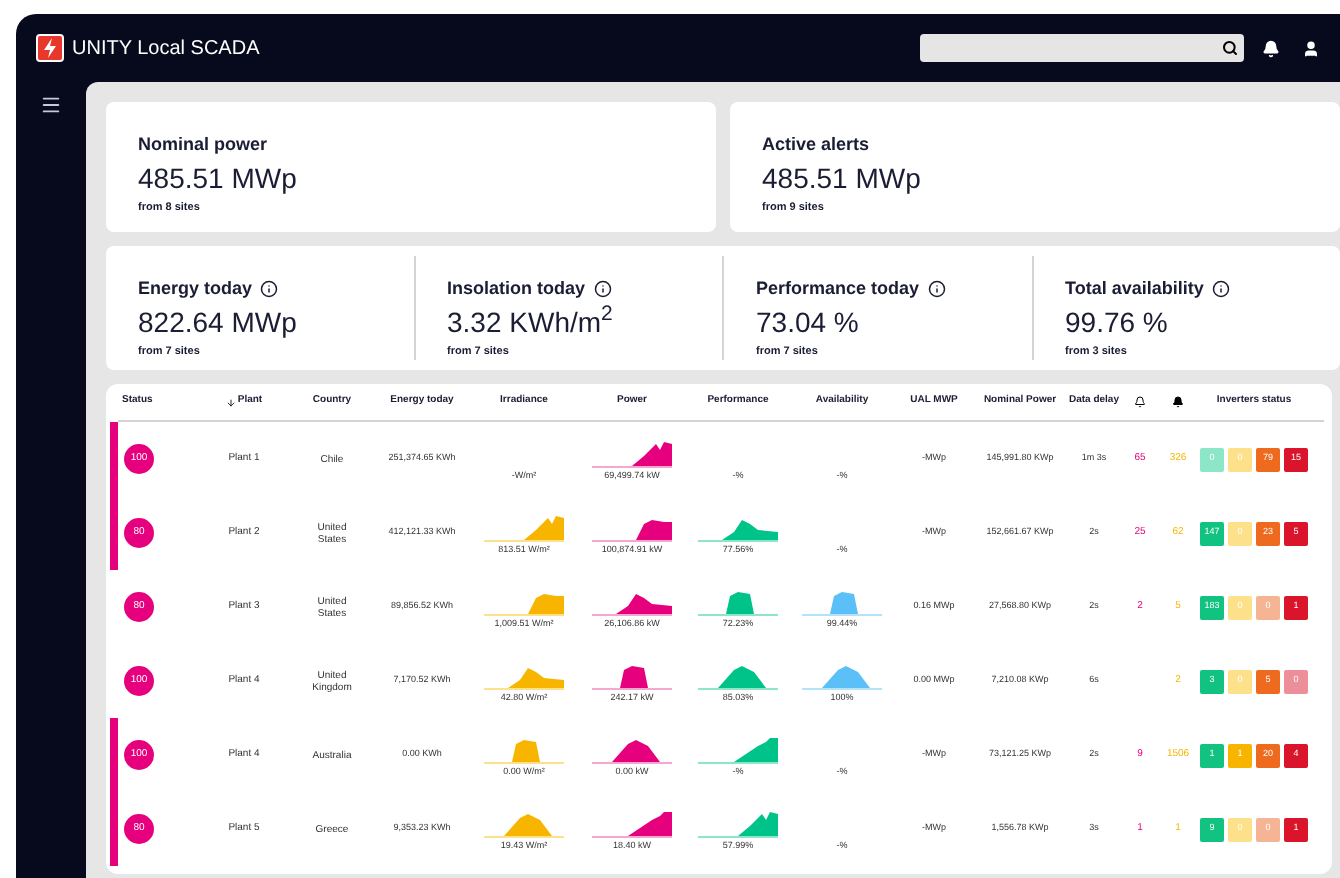 This screenshot has height=878, width=1340. Describe the element at coordinates (1311, 48) in the screenshot. I see `user-icon` at that location.